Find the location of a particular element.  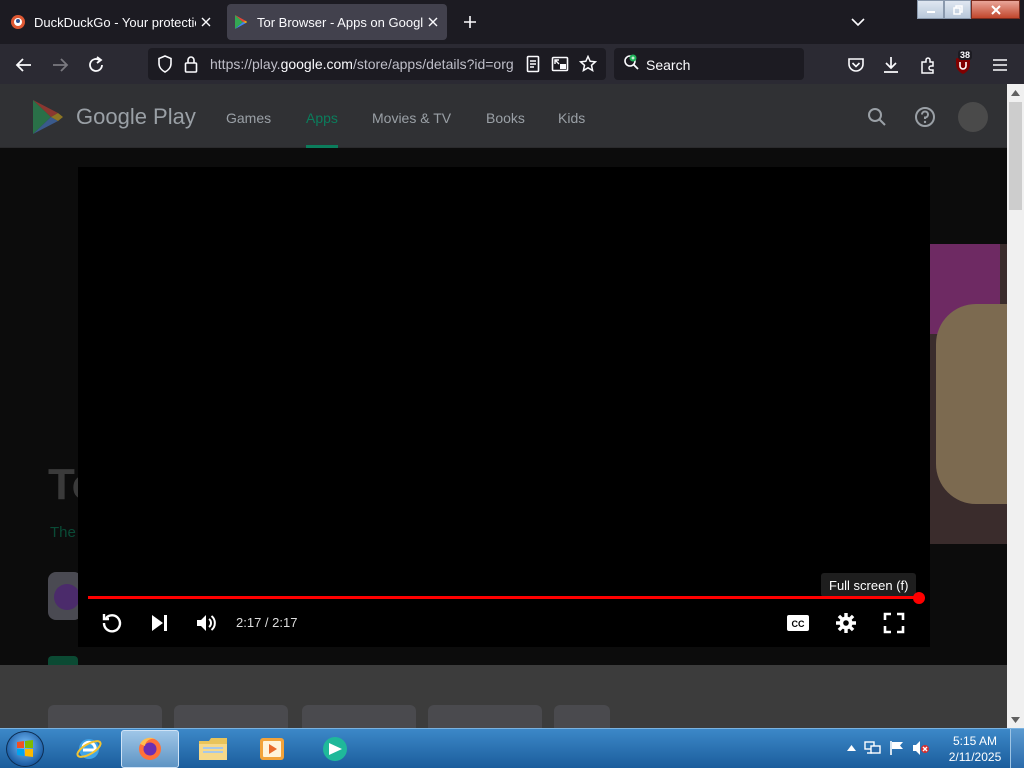

taskbar-file-explorer is located at coordinates (213, 749).